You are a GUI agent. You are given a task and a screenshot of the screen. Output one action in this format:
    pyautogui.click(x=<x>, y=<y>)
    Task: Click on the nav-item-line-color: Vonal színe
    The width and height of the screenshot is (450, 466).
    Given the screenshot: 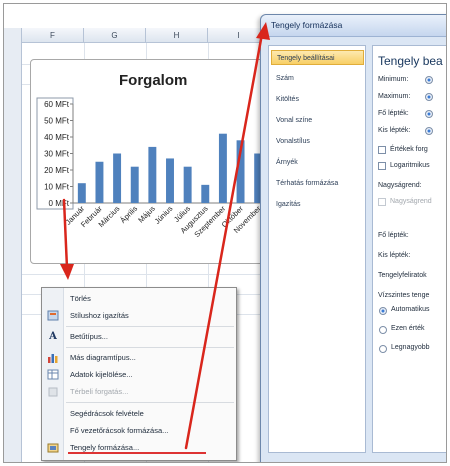 What is the action you would take?
    pyautogui.click(x=317, y=120)
    